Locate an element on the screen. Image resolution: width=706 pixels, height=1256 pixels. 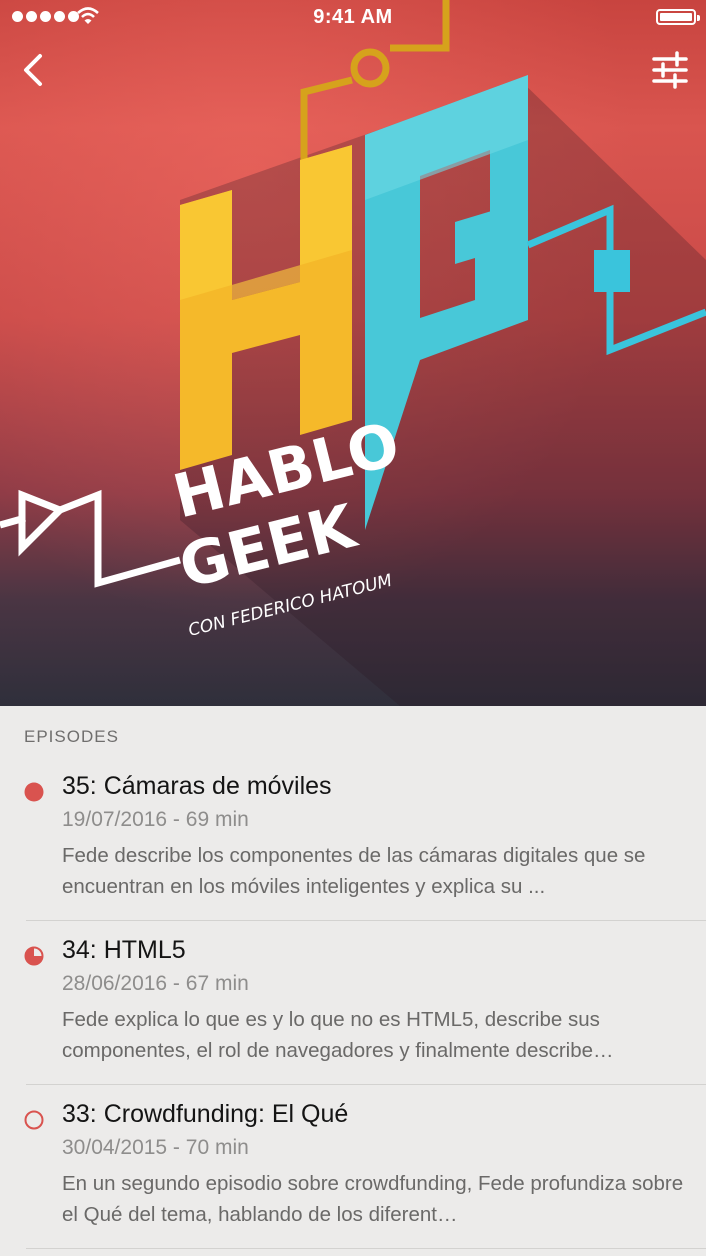
episode-title: 33: Crowdfunding: El Qué is located at coordinates (205, 1114).